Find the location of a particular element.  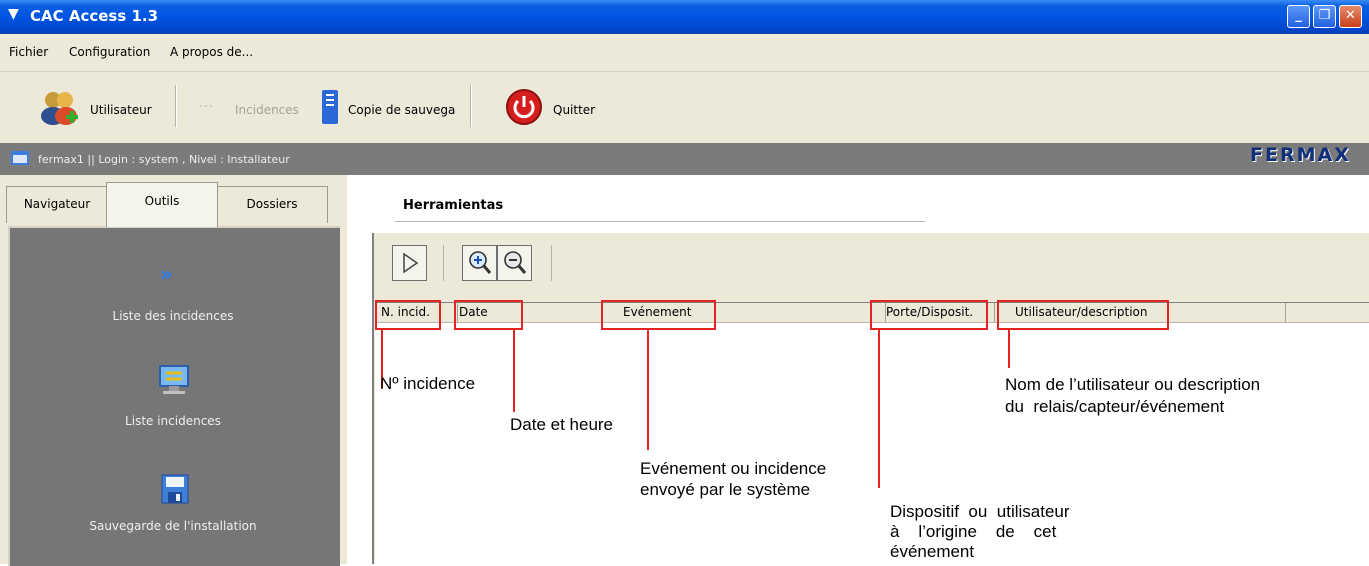

minimize-button: _ is located at coordinates (1298, 16).